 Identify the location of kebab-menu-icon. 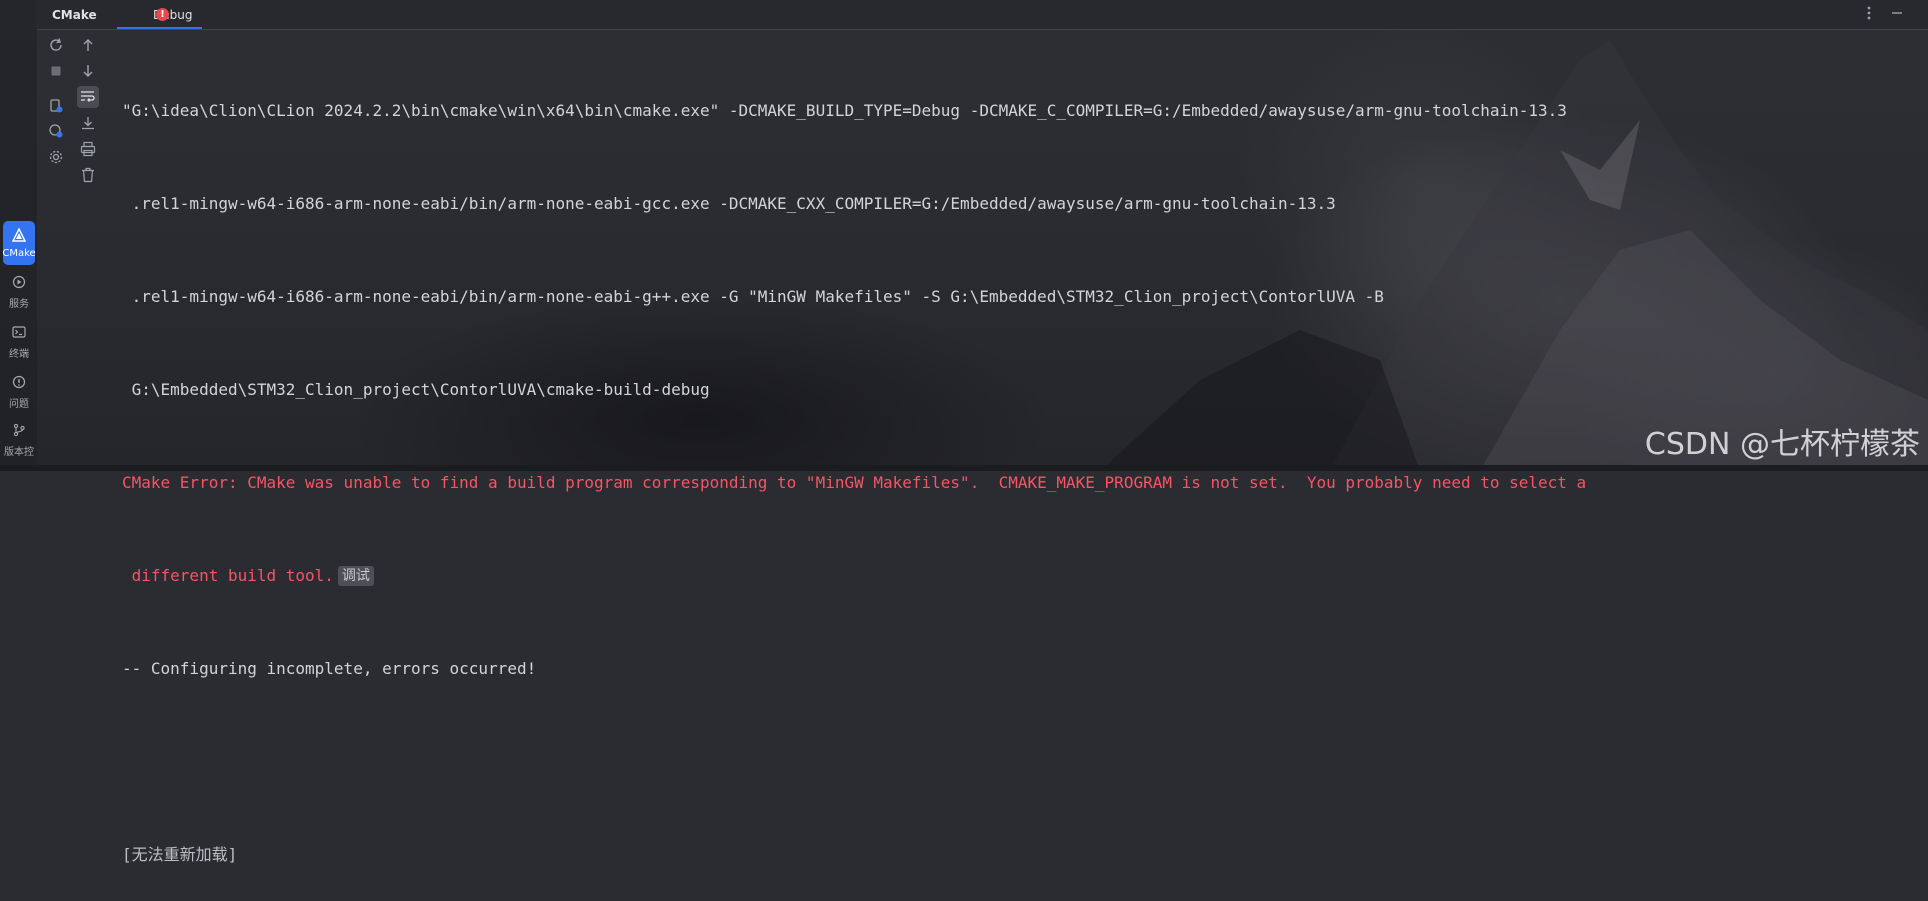
(1869, 13).